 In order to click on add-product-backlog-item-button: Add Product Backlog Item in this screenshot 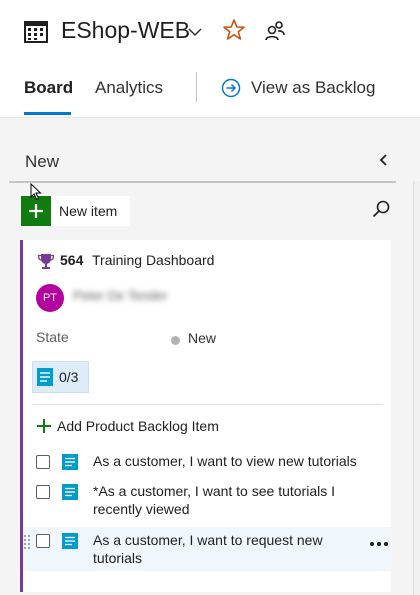, I will do `click(128, 426)`.